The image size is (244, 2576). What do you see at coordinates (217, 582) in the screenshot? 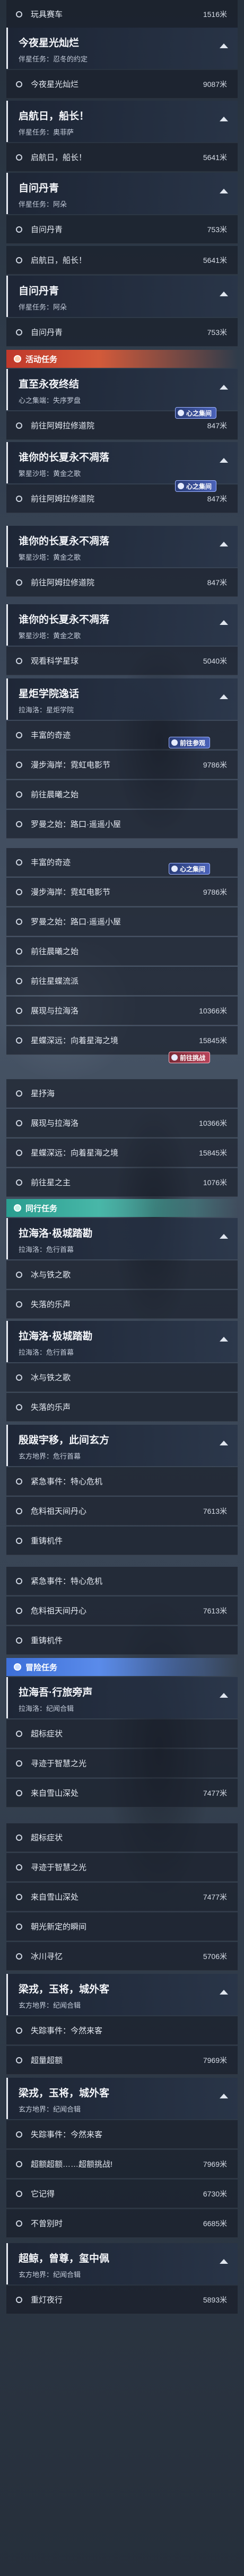
I see `step-distance: 847米` at bounding box center [217, 582].